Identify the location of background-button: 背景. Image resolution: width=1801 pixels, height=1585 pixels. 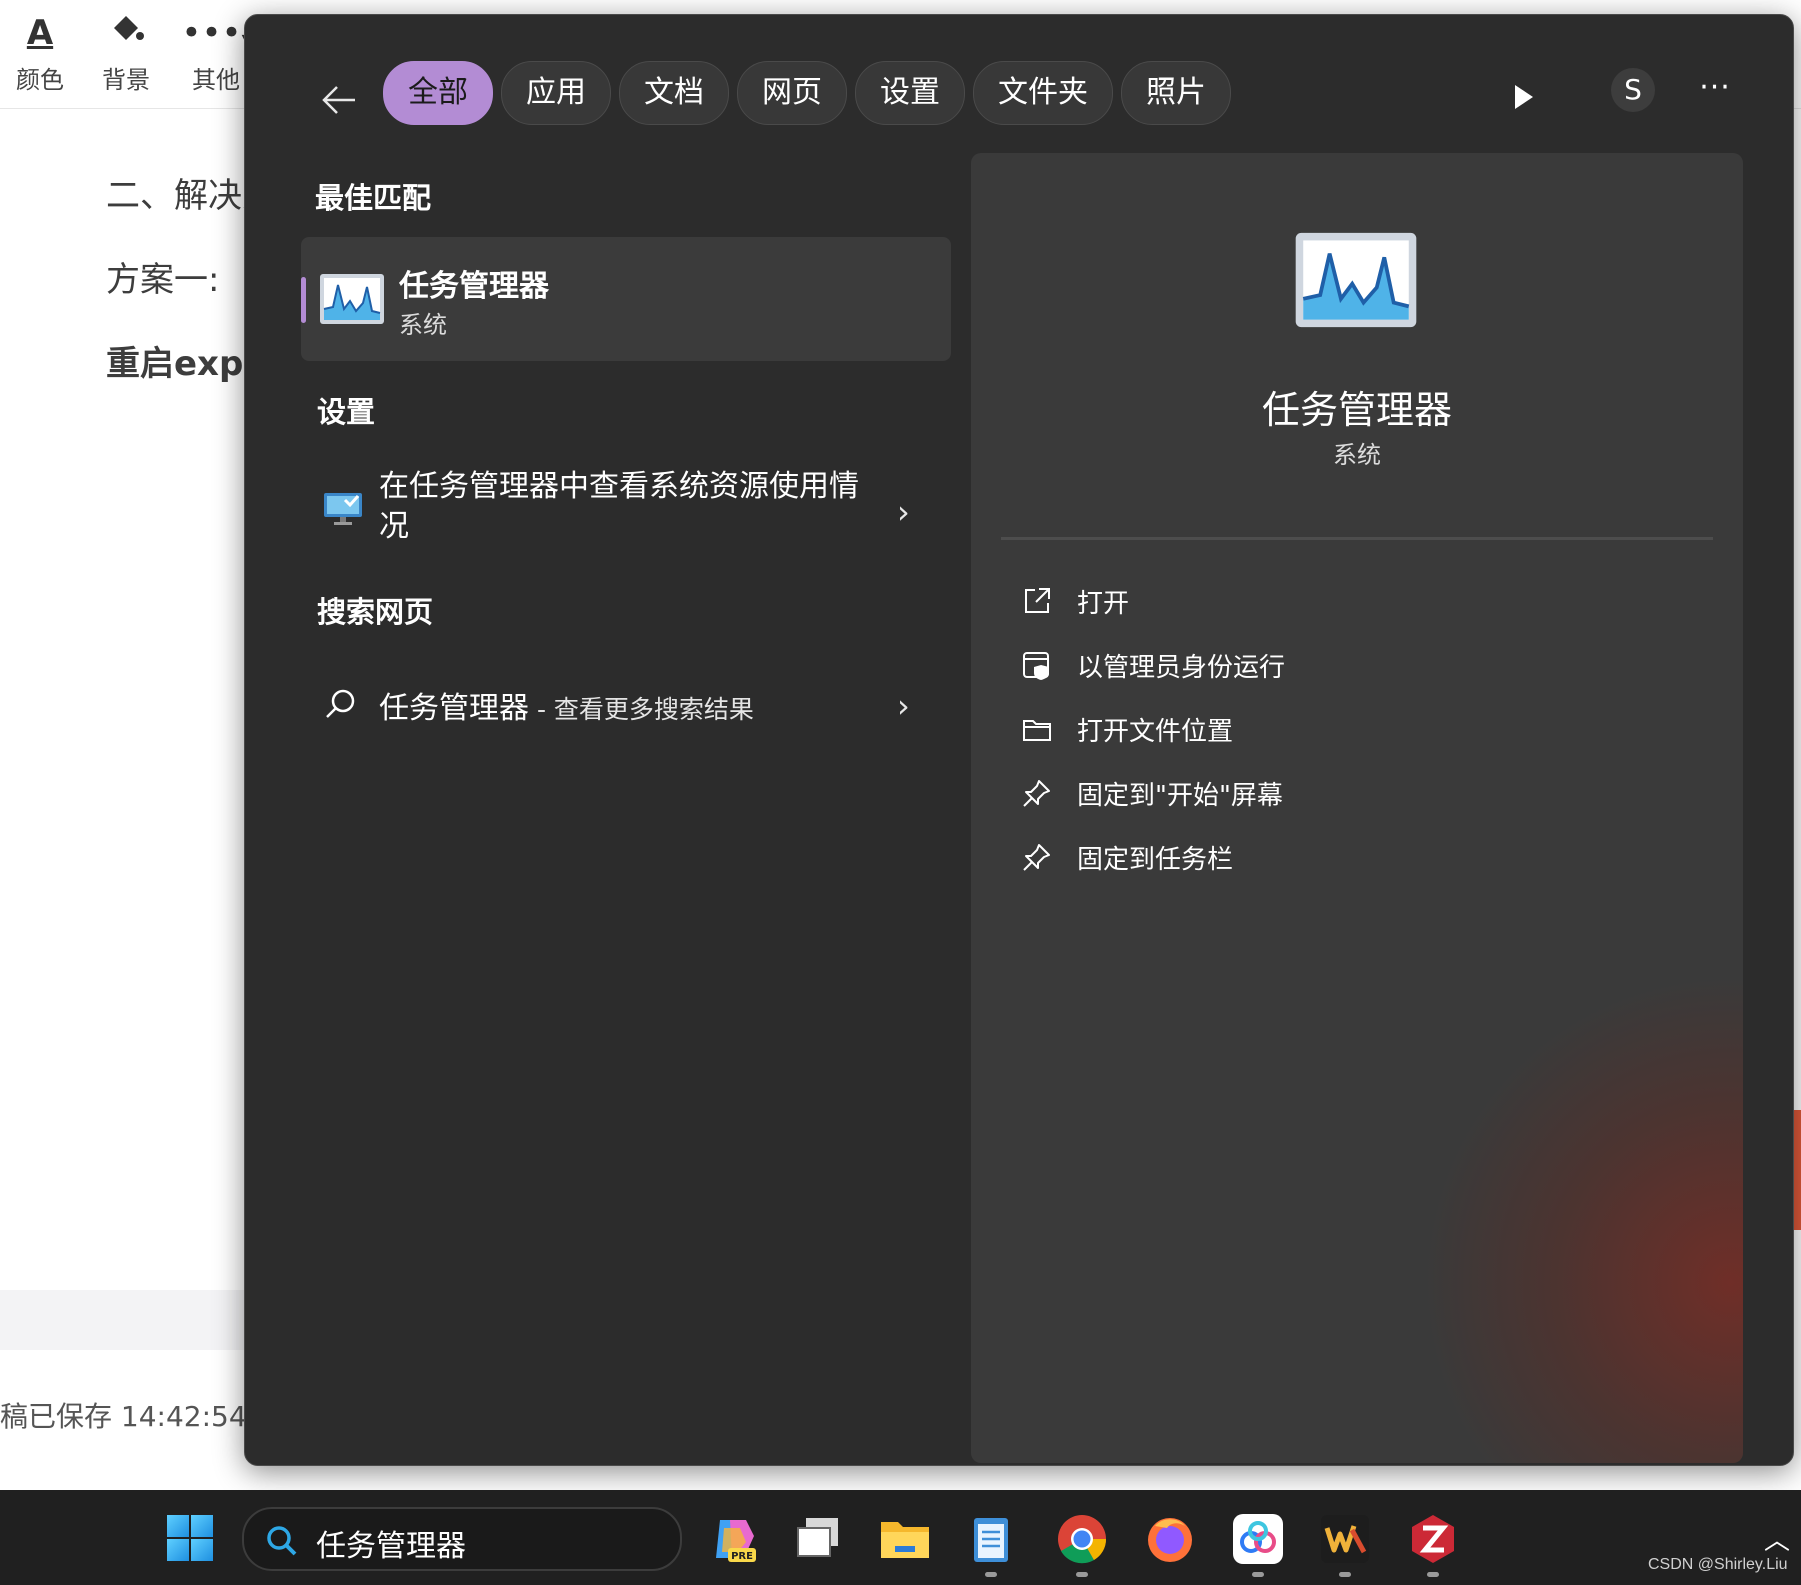
(126, 52).